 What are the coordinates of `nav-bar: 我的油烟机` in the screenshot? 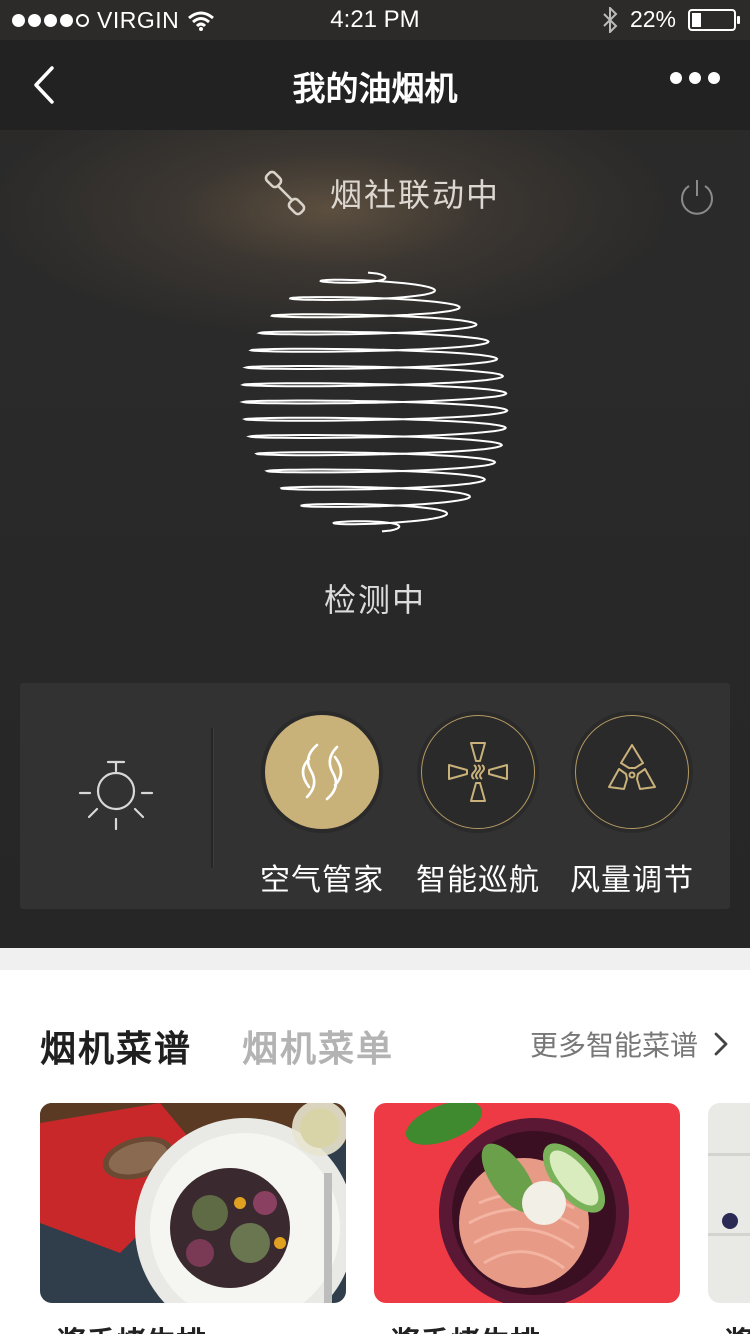 It's located at (375, 85).